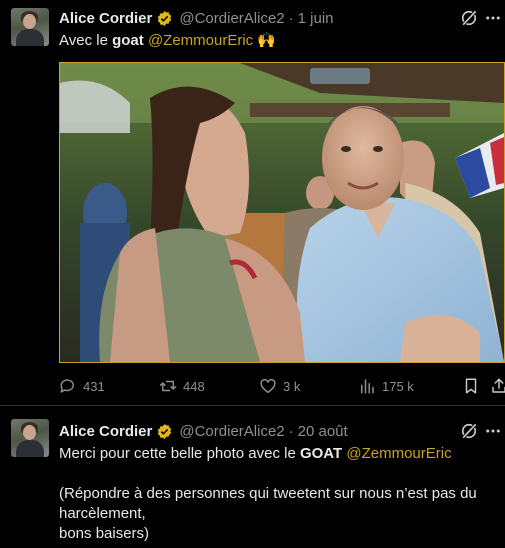 Image resolution: width=505 pixels, height=548 pixels. What do you see at coordinates (94, 386) in the screenshot?
I see `reply-count: 431` at bounding box center [94, 386].